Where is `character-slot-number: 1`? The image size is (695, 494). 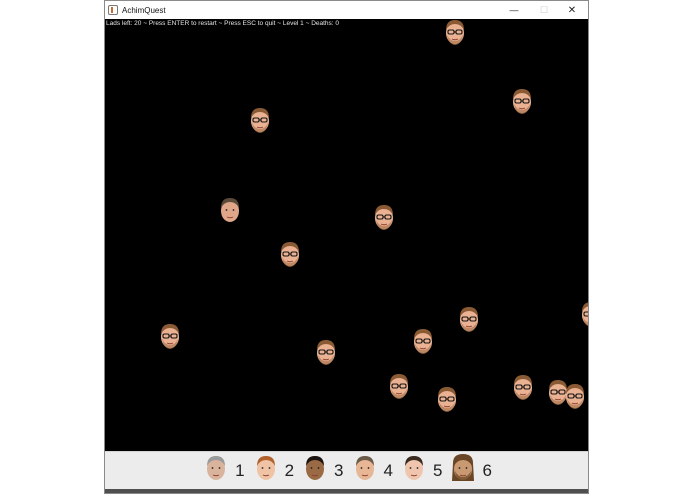
character-slot-number: 1 is located at coordinates (240, 470).